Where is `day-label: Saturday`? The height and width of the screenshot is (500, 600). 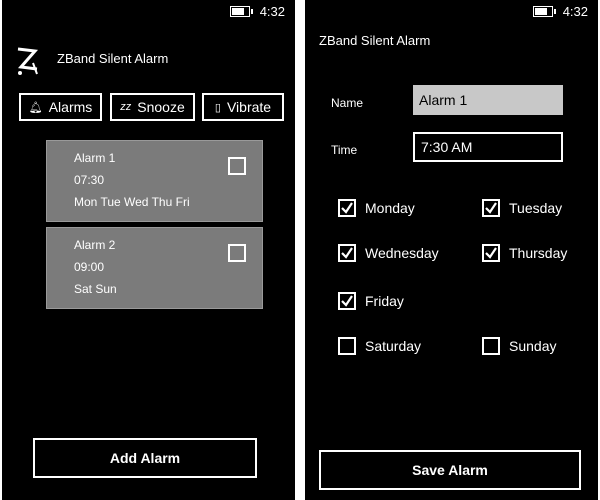 day-label: Saturday is located at coordinates (393, 346).